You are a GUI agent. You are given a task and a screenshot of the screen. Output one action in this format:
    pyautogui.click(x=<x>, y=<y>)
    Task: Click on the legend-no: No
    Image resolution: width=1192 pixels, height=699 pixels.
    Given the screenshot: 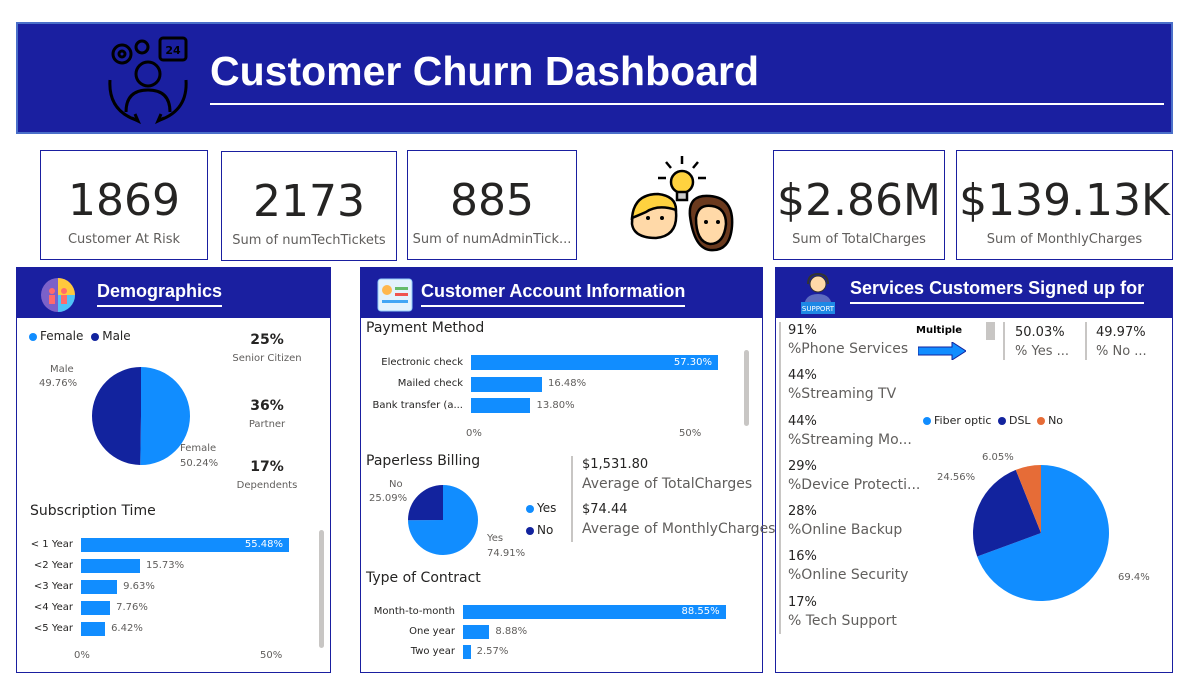 What is the action you would take?
    pyautogui.click(x=1056, y=420)
    